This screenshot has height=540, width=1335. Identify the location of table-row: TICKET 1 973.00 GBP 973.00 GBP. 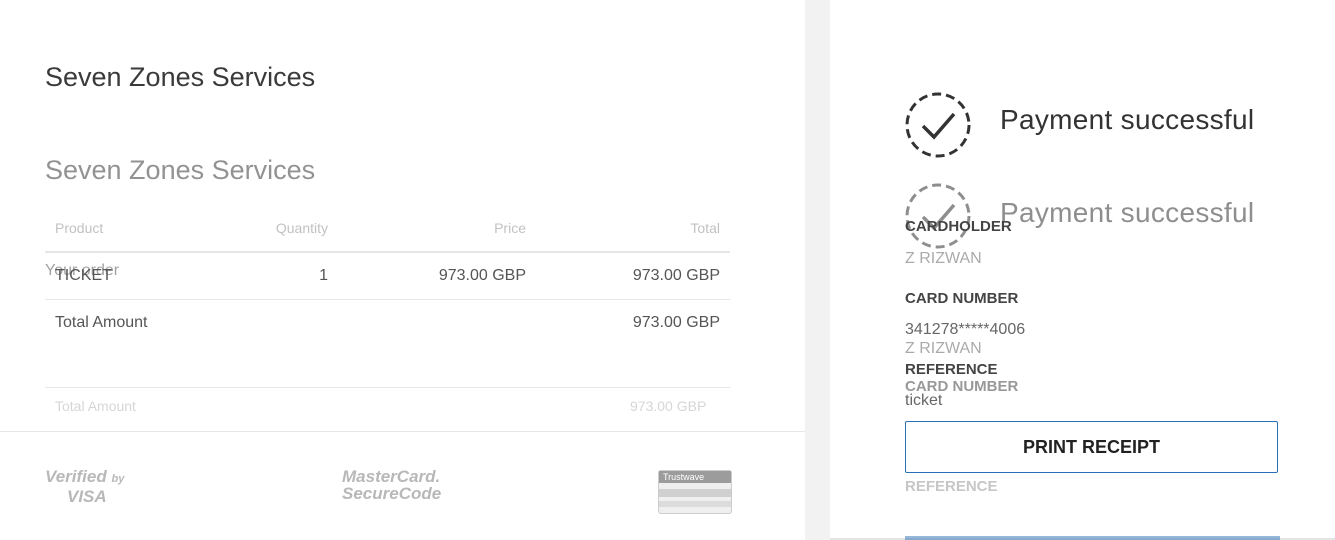
(387, 276).